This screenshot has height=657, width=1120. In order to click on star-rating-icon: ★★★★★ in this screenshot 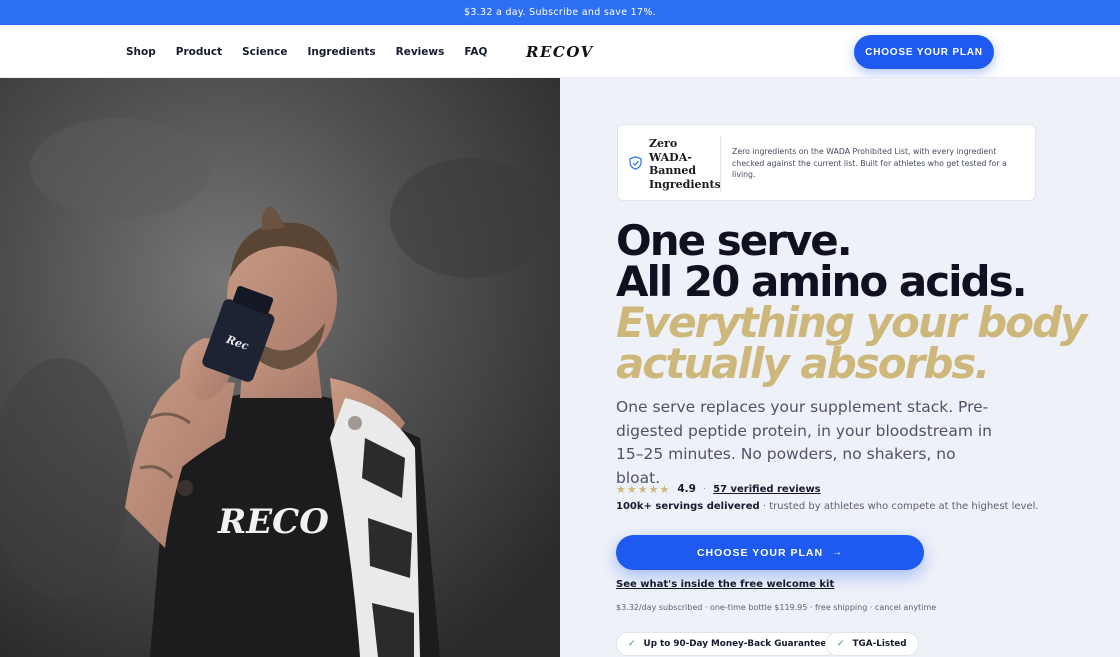, I will do `click(643, 489)`.